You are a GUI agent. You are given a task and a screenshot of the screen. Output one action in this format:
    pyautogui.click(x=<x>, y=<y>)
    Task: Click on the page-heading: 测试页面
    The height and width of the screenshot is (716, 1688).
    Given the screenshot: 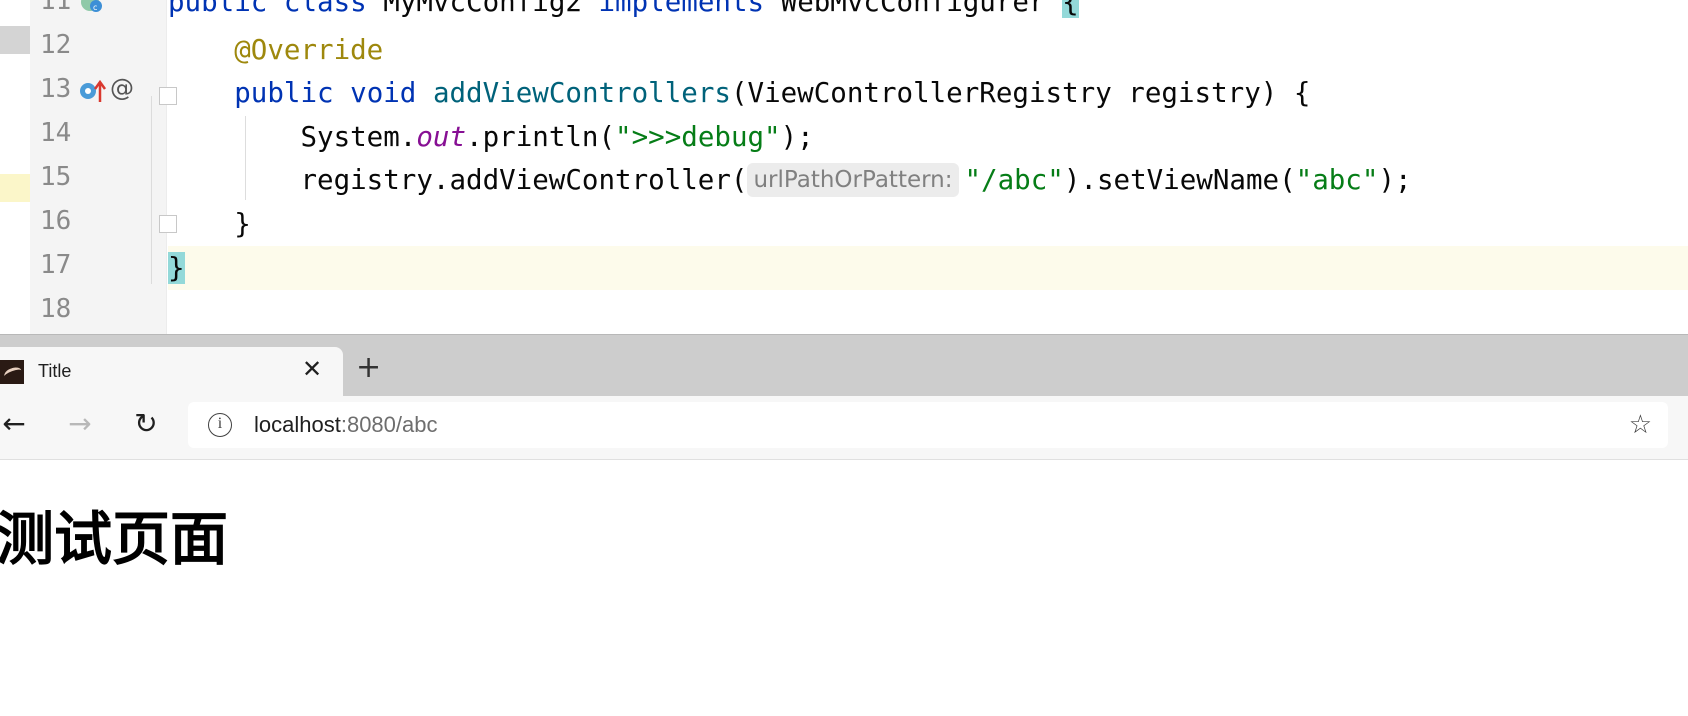 What is the action you would take?
    pyautogui.click(x=114, y=539)
    